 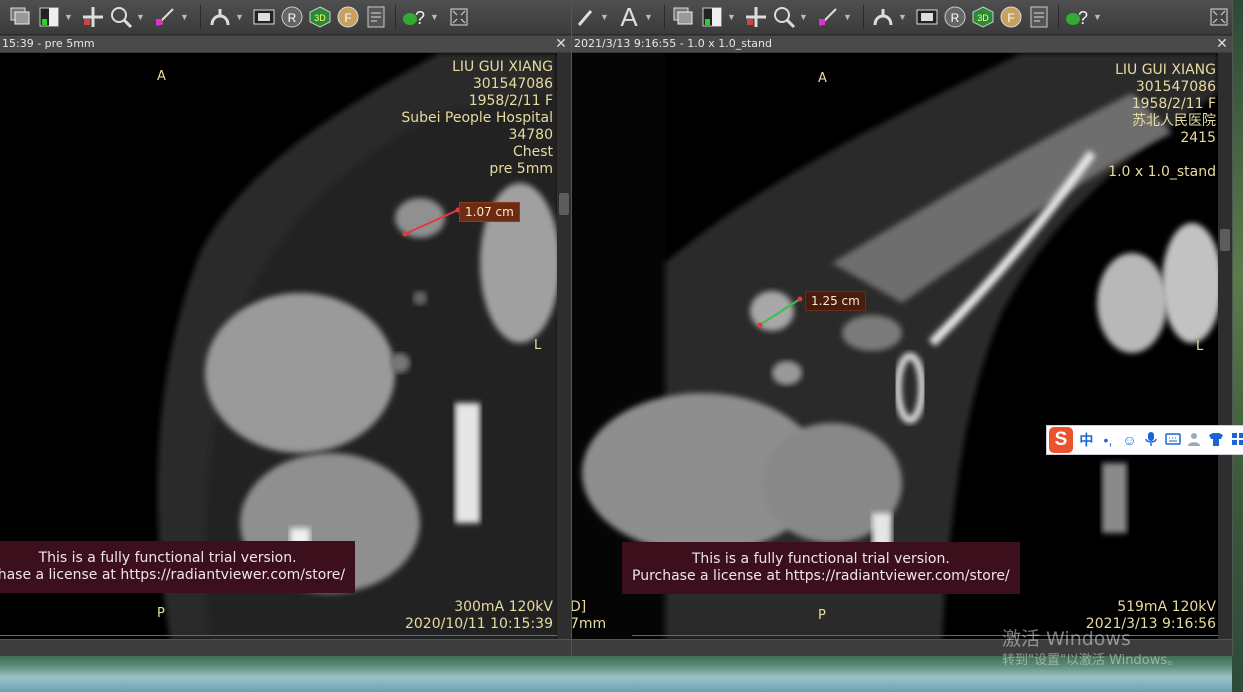 I want to click on left-edge-text-top: D], so click(x=579, y=607).